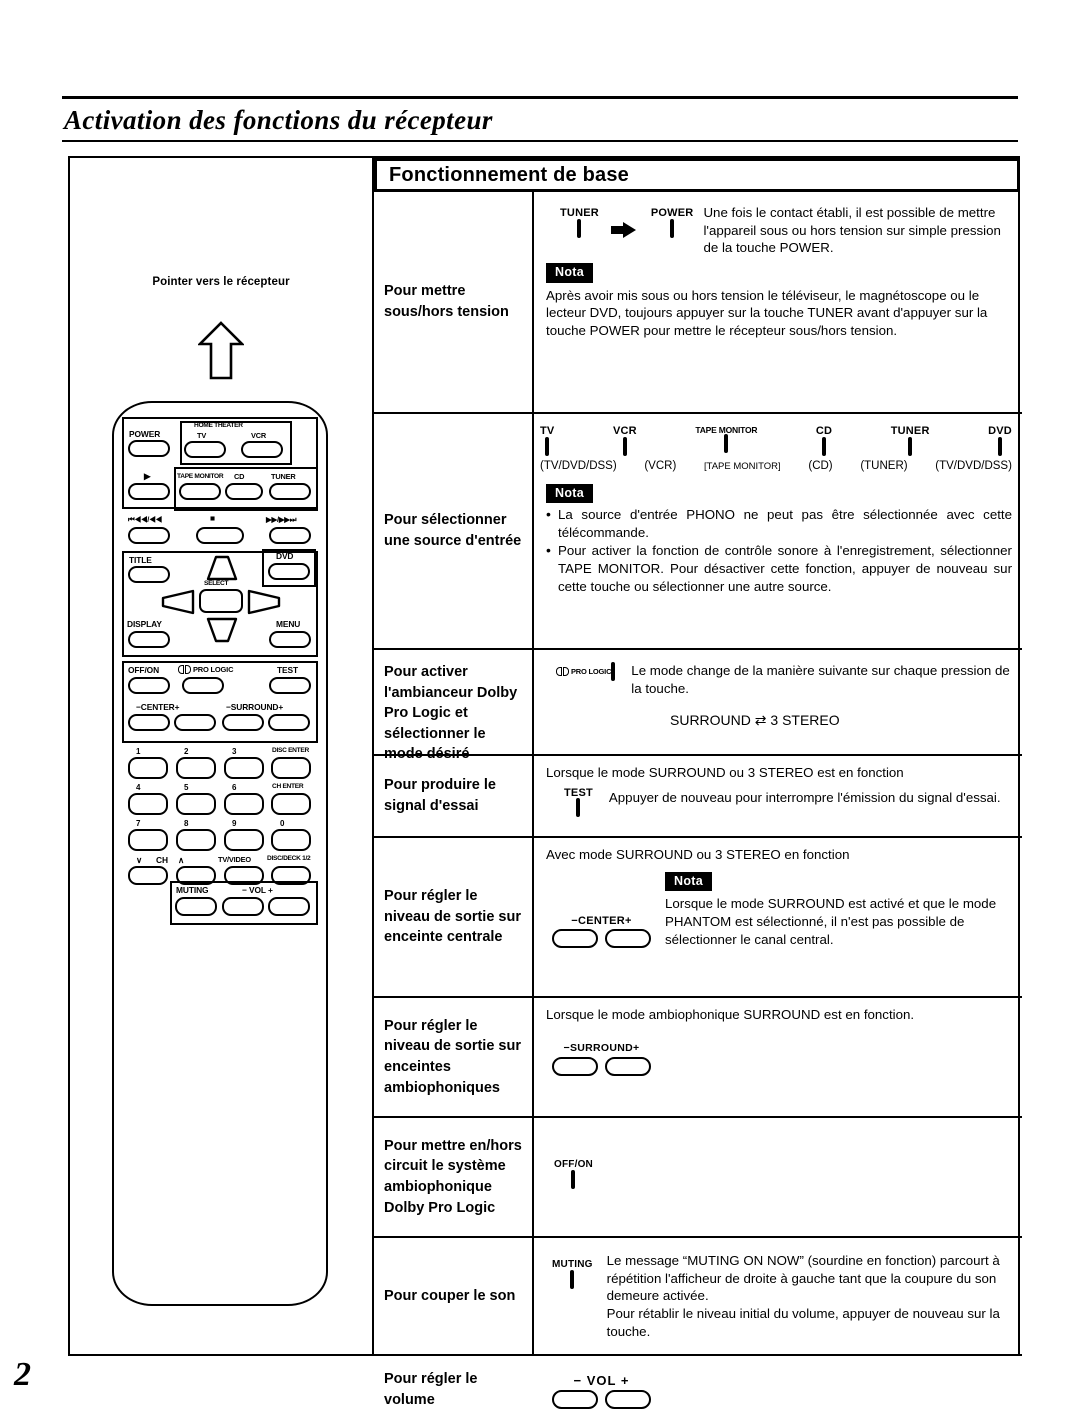 The image size is (1080, 1424). I want to click on button-test-pill, so click(578, 808).